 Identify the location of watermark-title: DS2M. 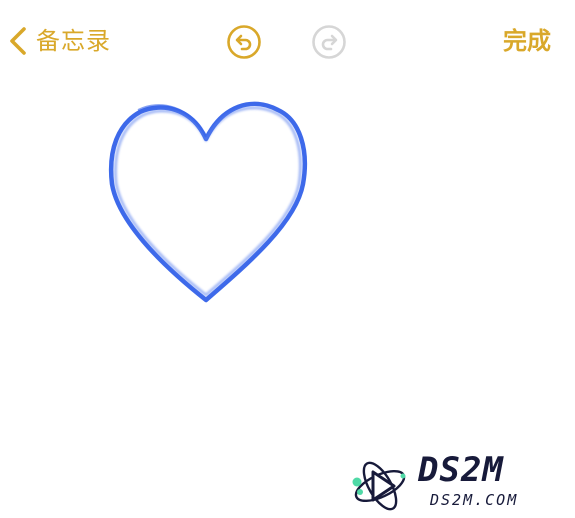
(461, 470).